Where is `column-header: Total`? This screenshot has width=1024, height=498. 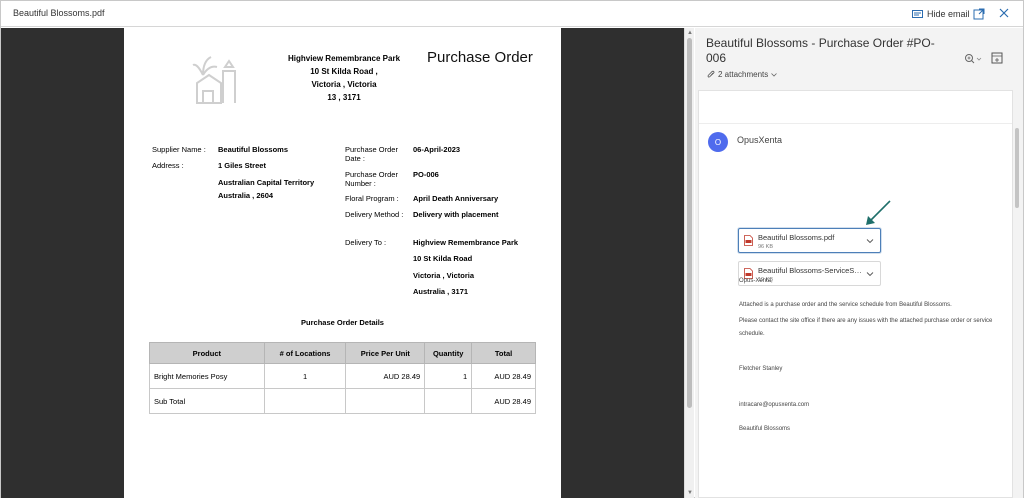 column-header: Total is located at coordinates (503, 353).